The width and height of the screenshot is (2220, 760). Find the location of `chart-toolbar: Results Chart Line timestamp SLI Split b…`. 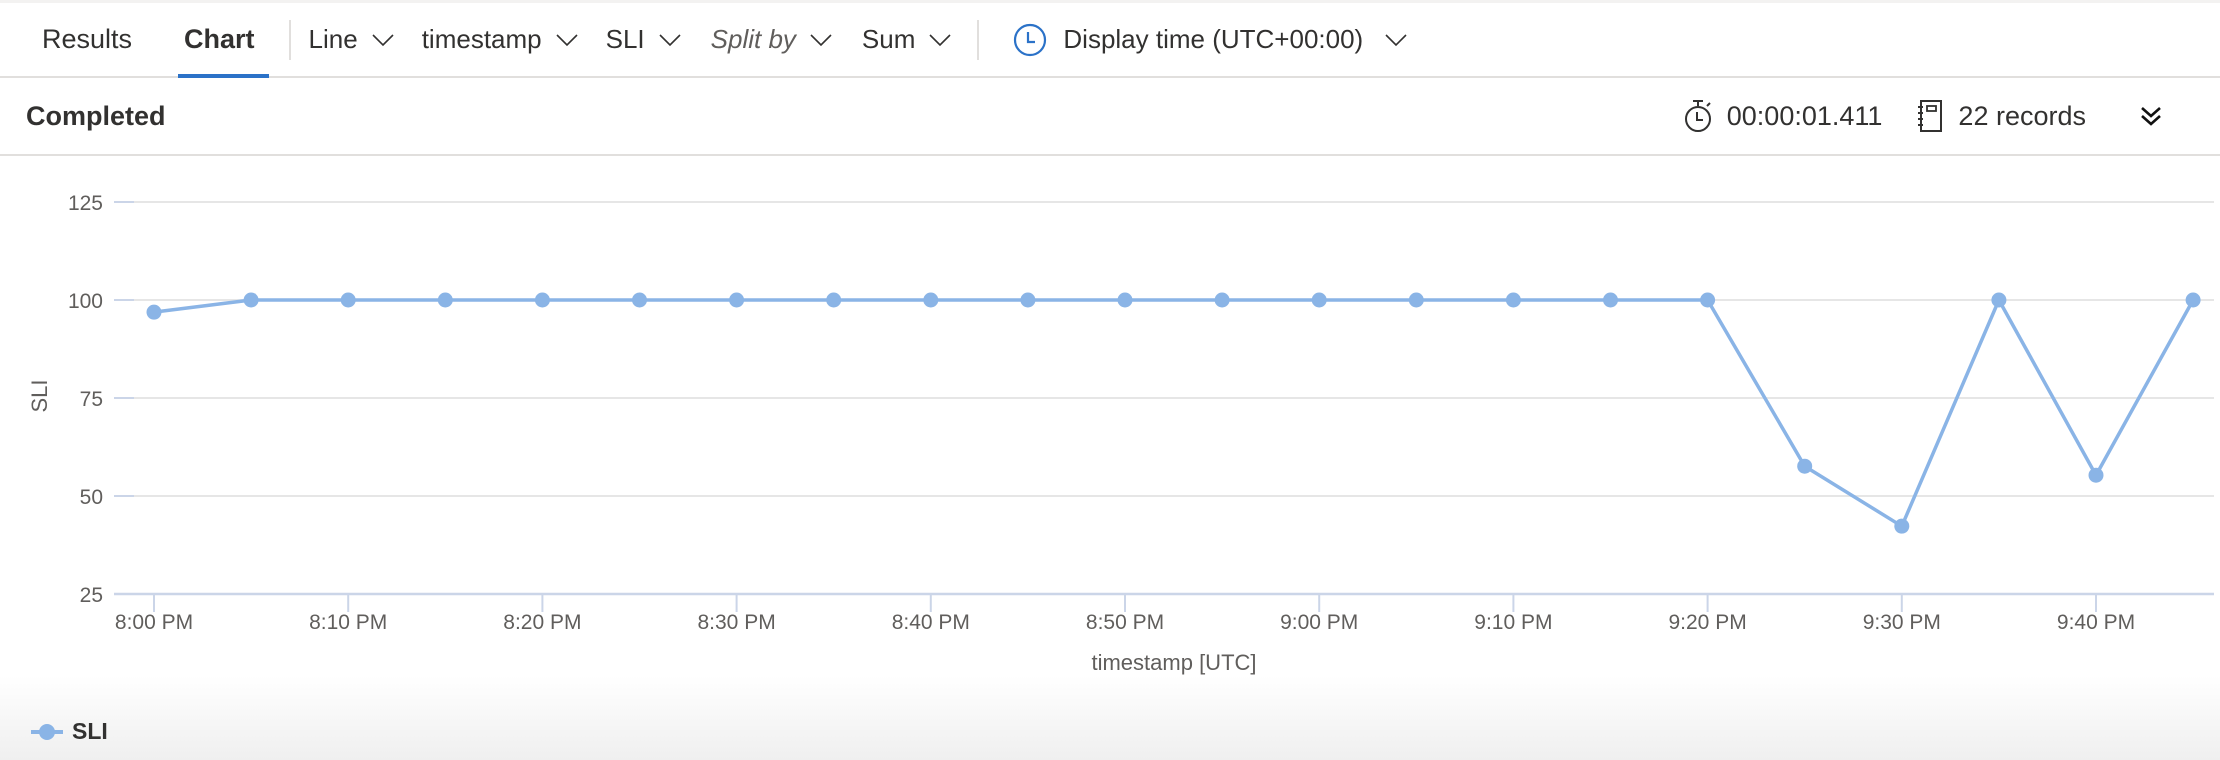

chart-toolbar: Results Chart Line timestamp SLI Split b… is located at coordinates (1110, 40).